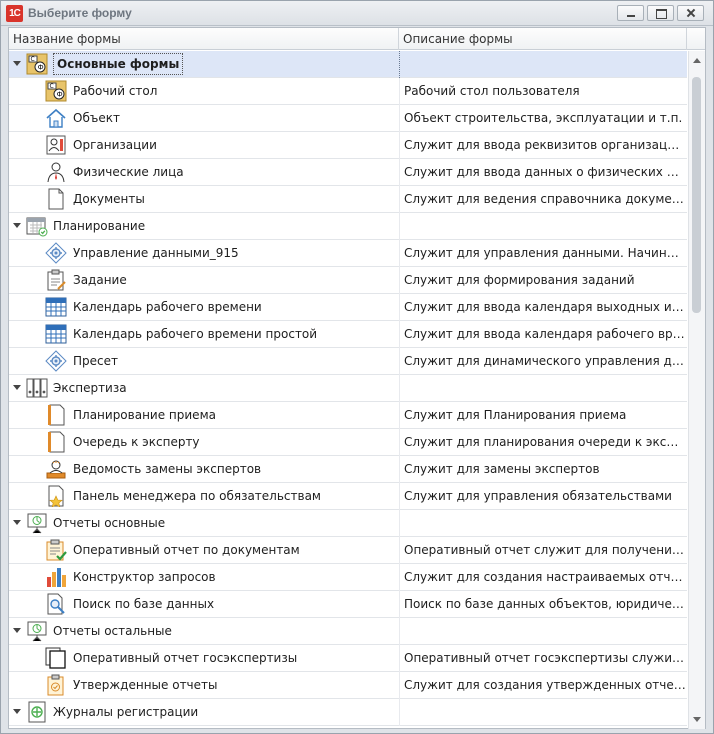  What do you see at coordinates (167, 307) in the screenshot?
I see `form-name: Календарь рабочего времени` at bounding box center [167, 307].